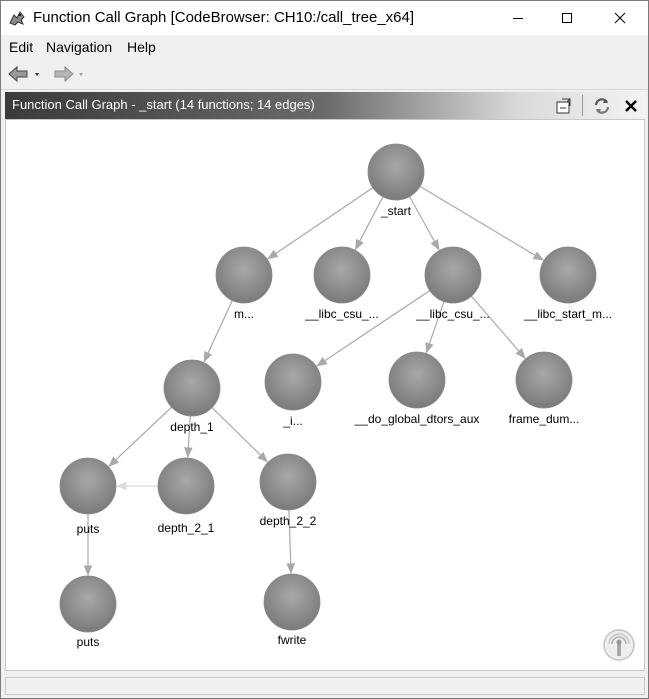  Describe the element at coordinates (292, 640) in the screenshot. I see `node-label: fwrite` at that location.